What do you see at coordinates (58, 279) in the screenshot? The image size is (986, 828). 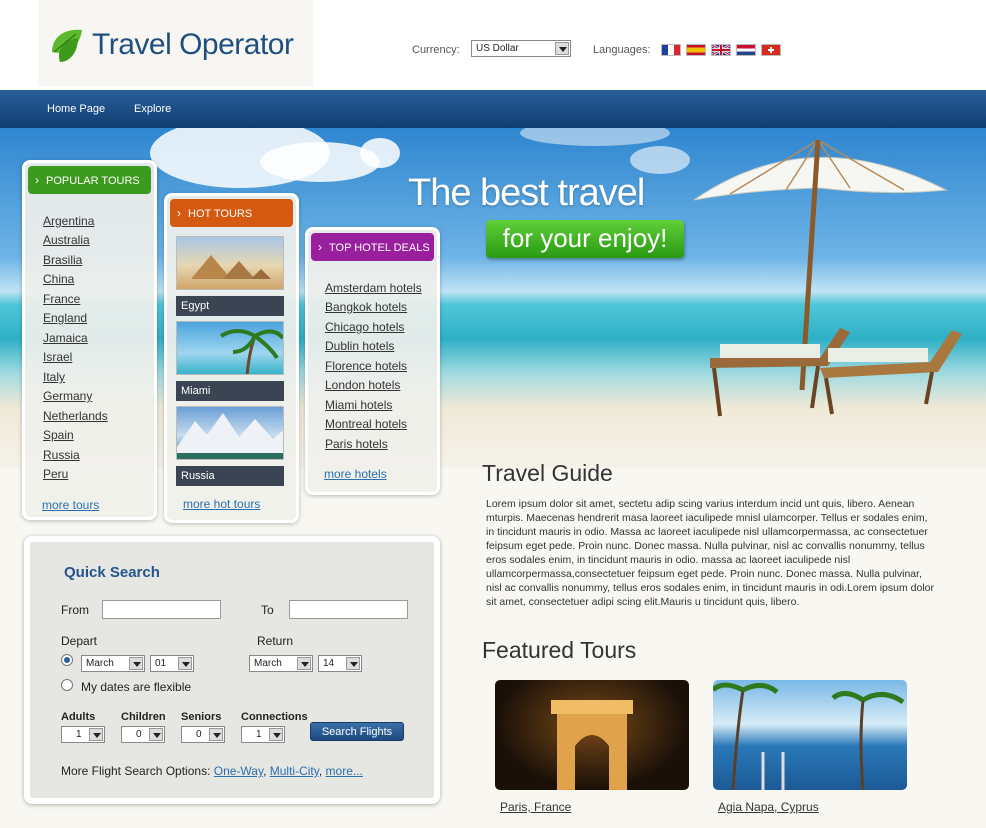 I see `tour-link-china: China` at bounding box center [58, 279].